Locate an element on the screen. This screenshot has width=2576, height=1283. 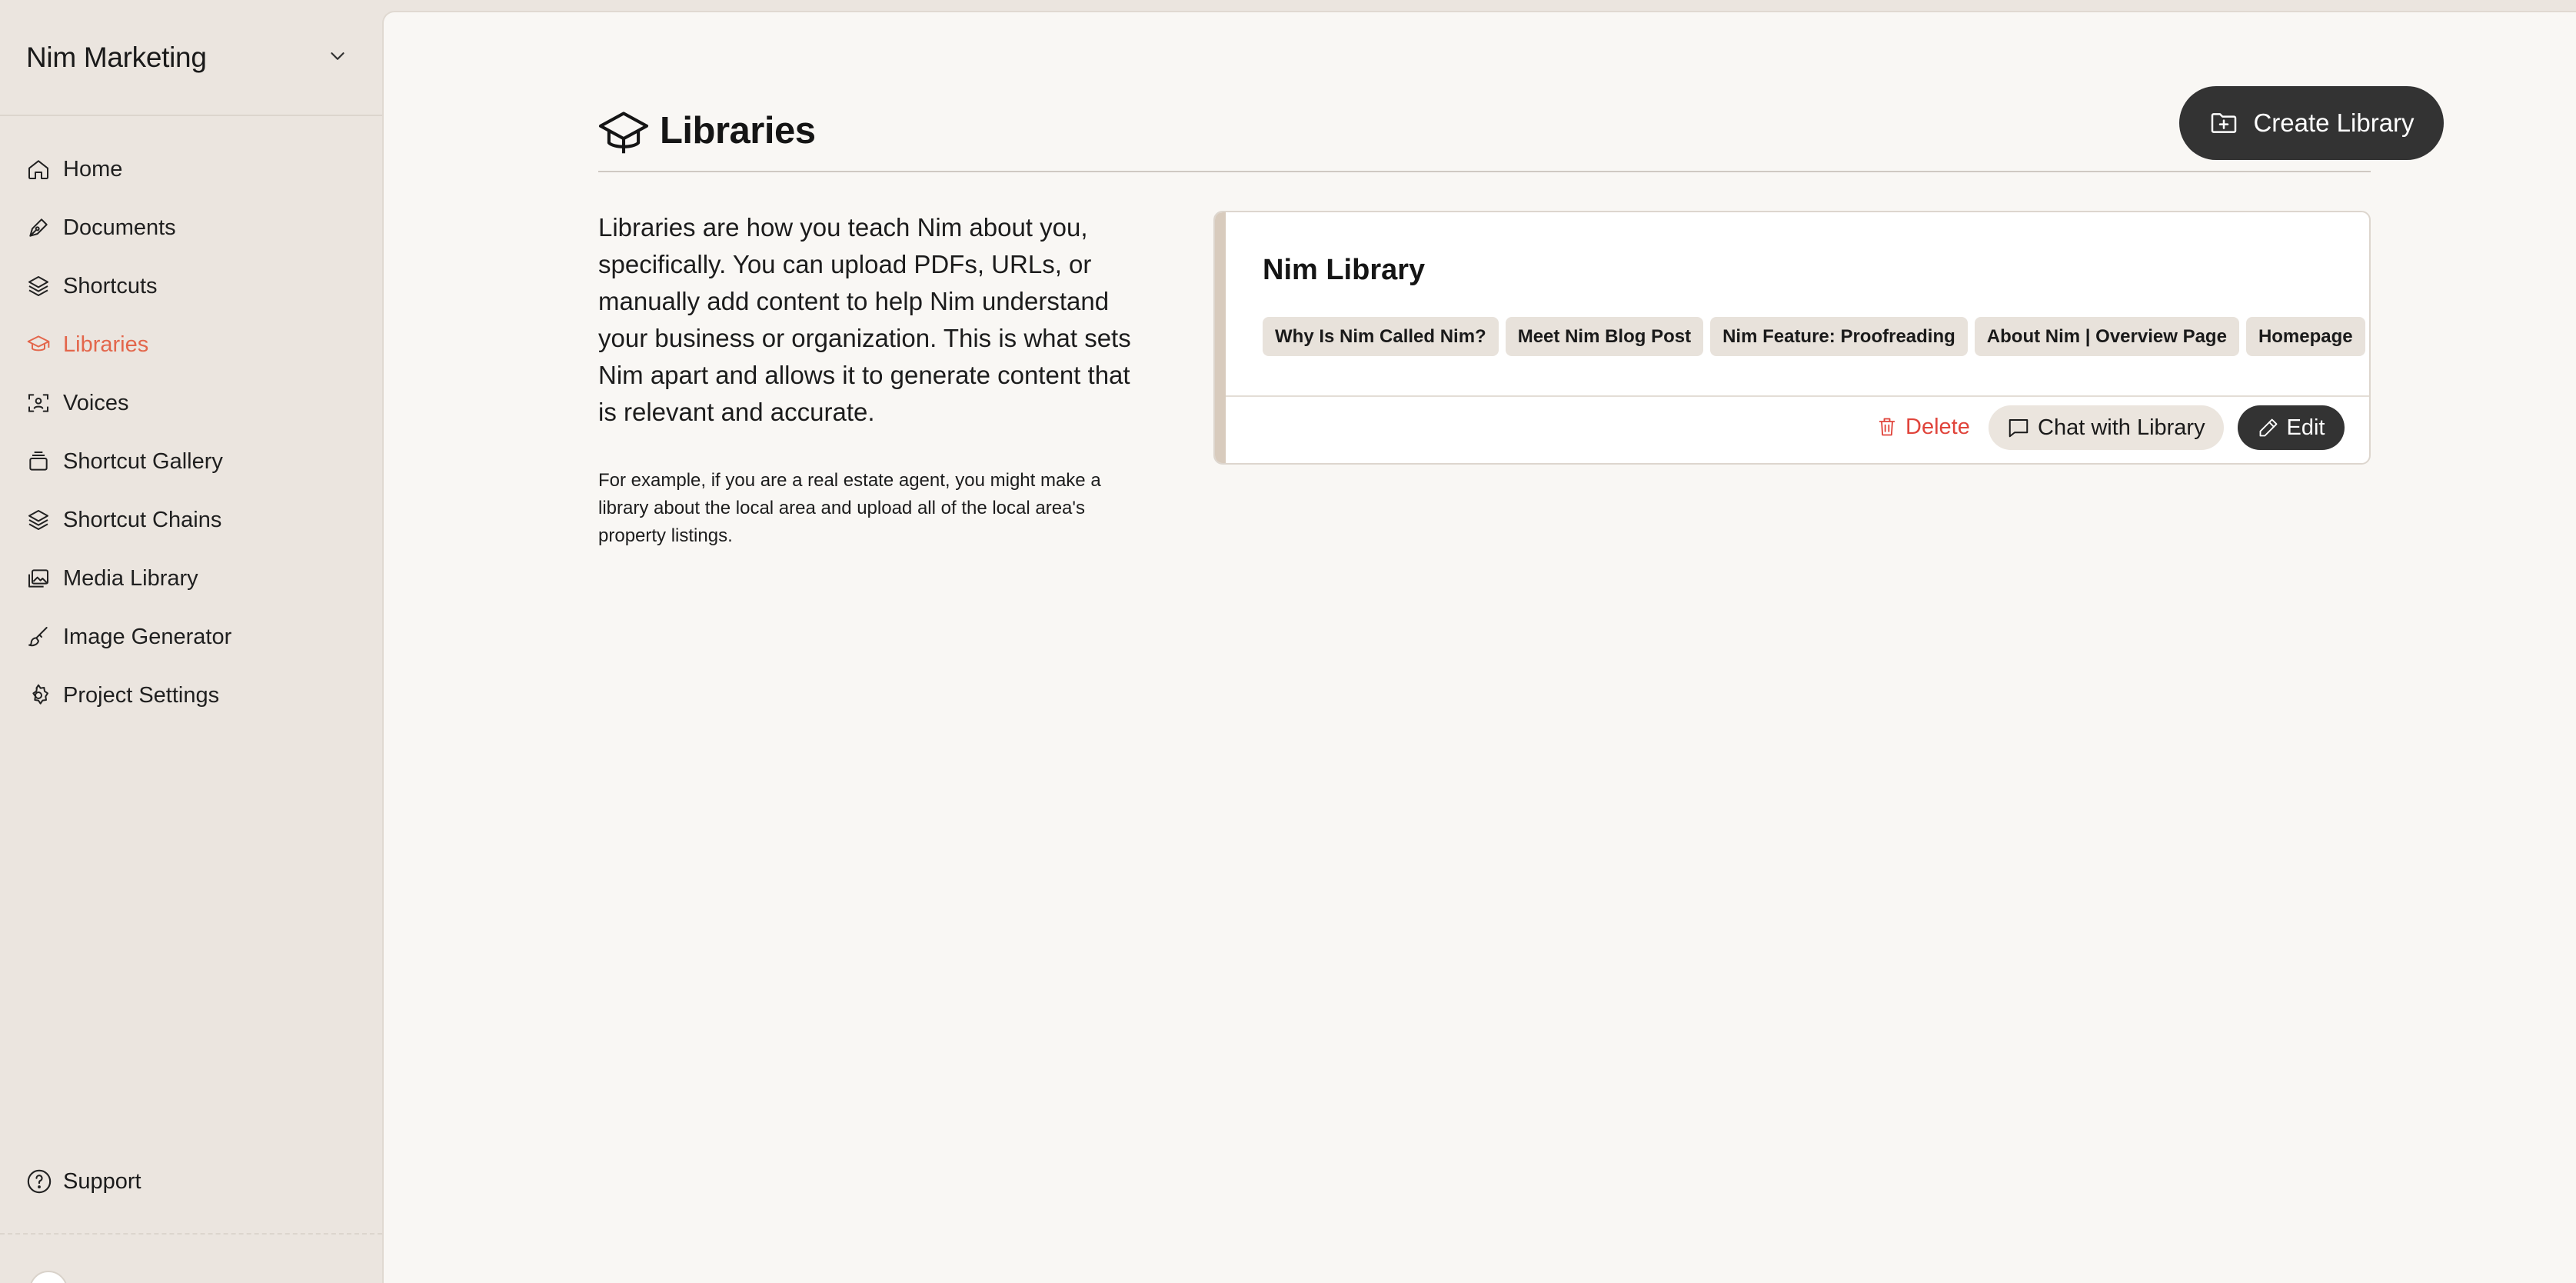
library-name: Nim Library is located at coordinates (1344, 270).